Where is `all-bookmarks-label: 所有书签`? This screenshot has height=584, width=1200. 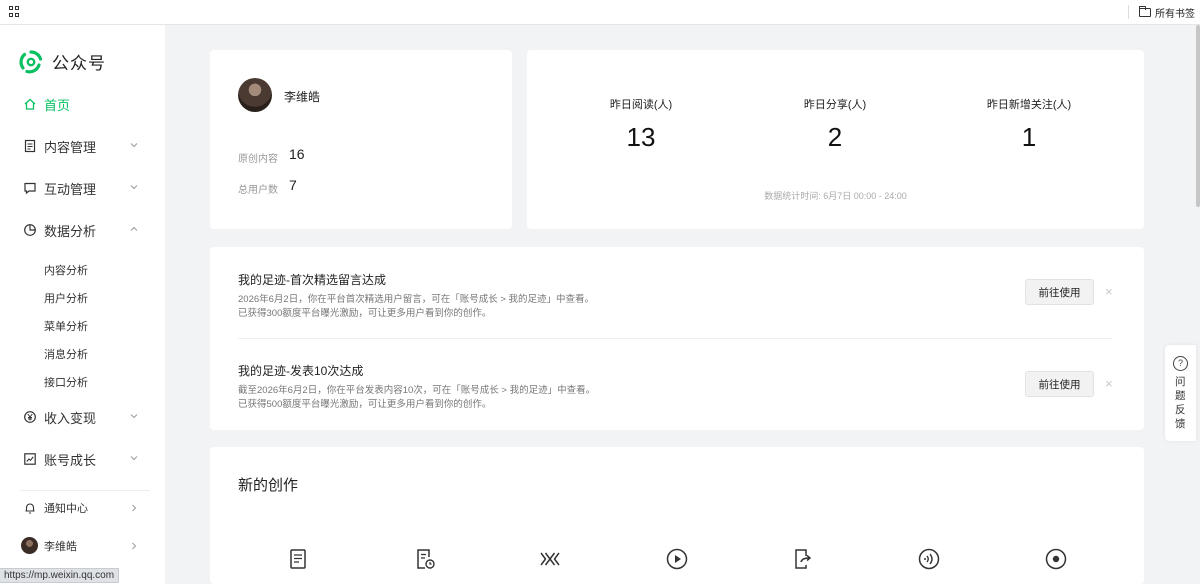
all-bookmarks-label: 所有书签 is located at coordinates (1175, 14).